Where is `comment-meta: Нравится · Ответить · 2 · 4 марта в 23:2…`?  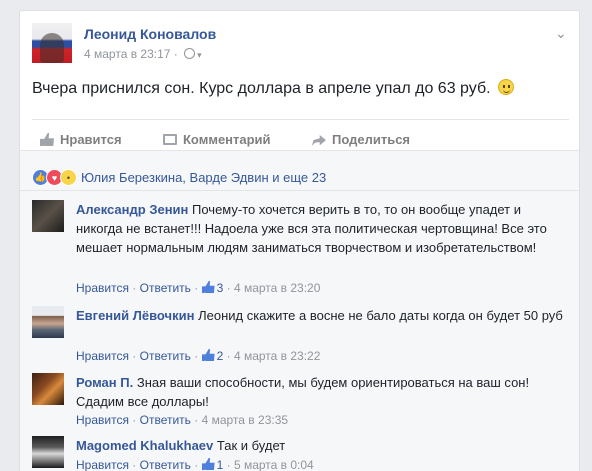 comment-meta: Нравится · Ответить · 2 · 4 марта в 23:2… is located at coordinates (198, 356).